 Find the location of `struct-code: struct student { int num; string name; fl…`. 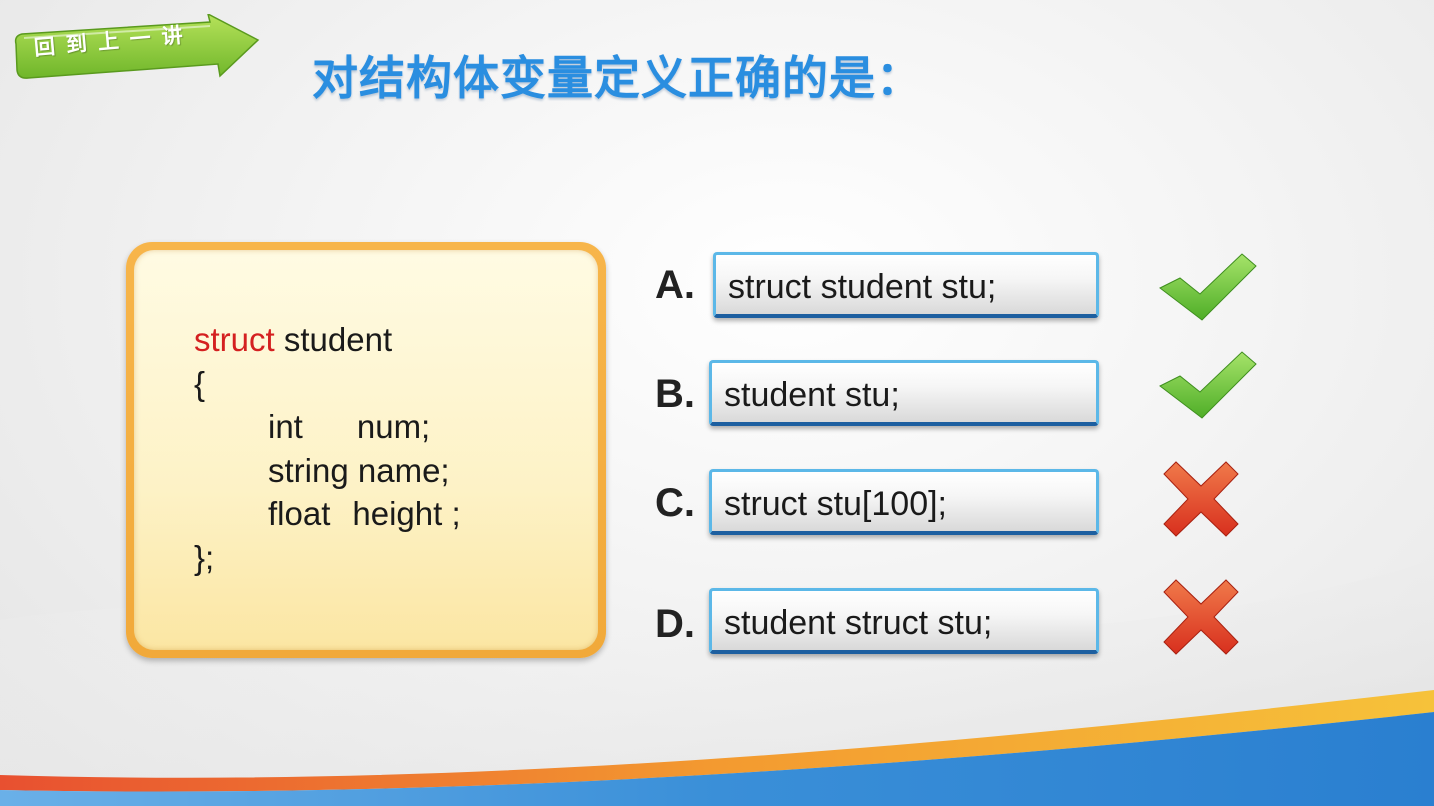

struct-code: struct student { int num; string name; fl… is located at coordinates (327, 448).